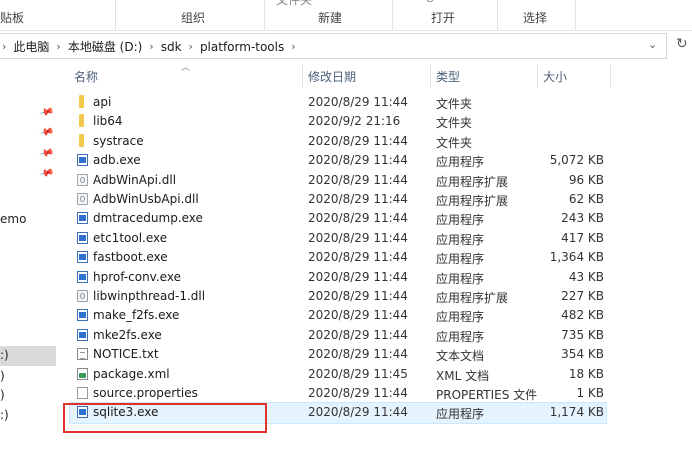 Image resolution: width=692 pixels, height=459 pixels. What do you see at coordinates (652, 44) in the screenshot?
I see `chevron-down-icon: ⌄` at bounding box center [652, 44].